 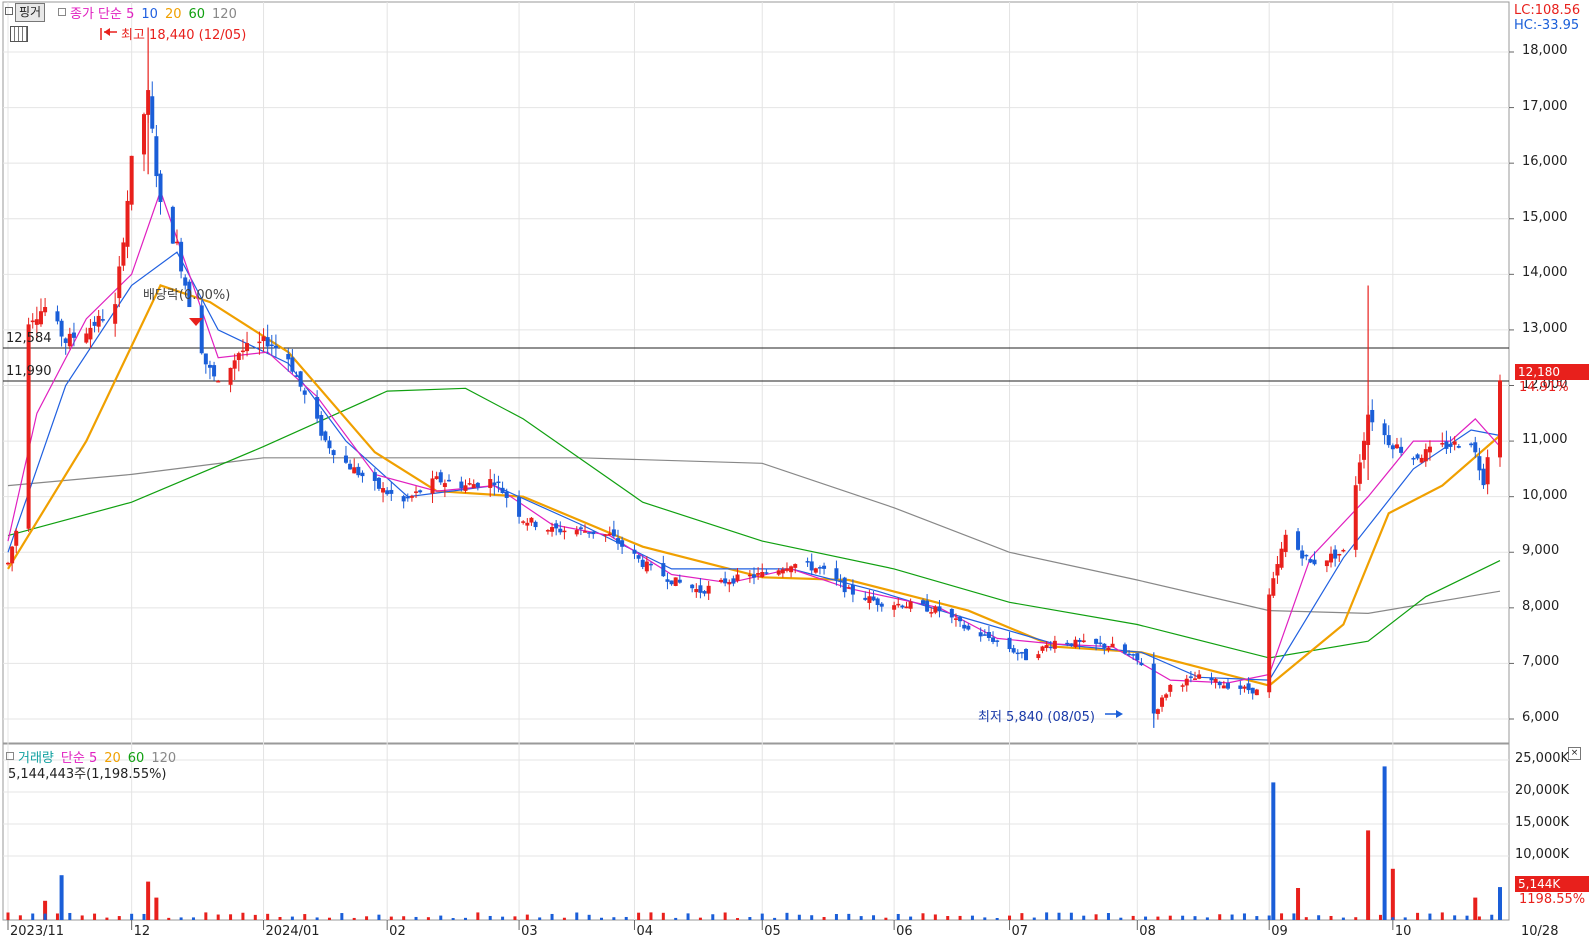 I want to click on legend-item: 60, so click(x=196, y=14).